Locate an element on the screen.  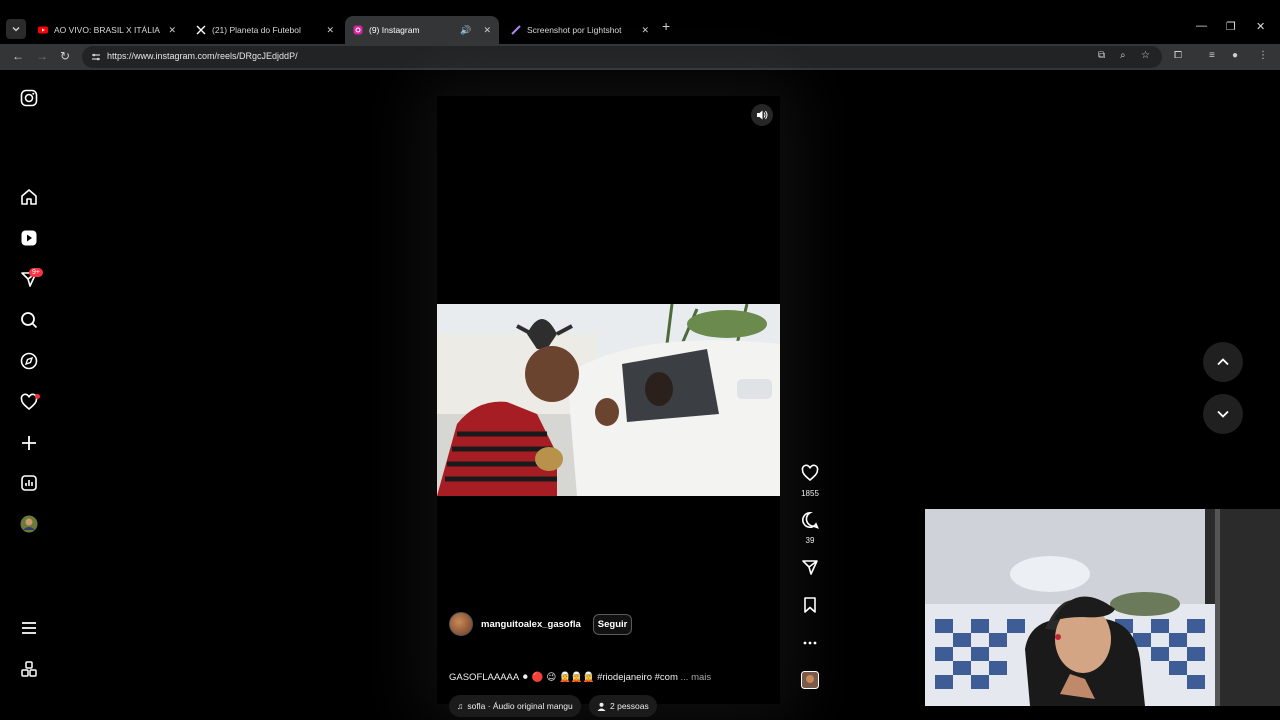
music-note-icon: ♫ is located at coordinates (460, 706).